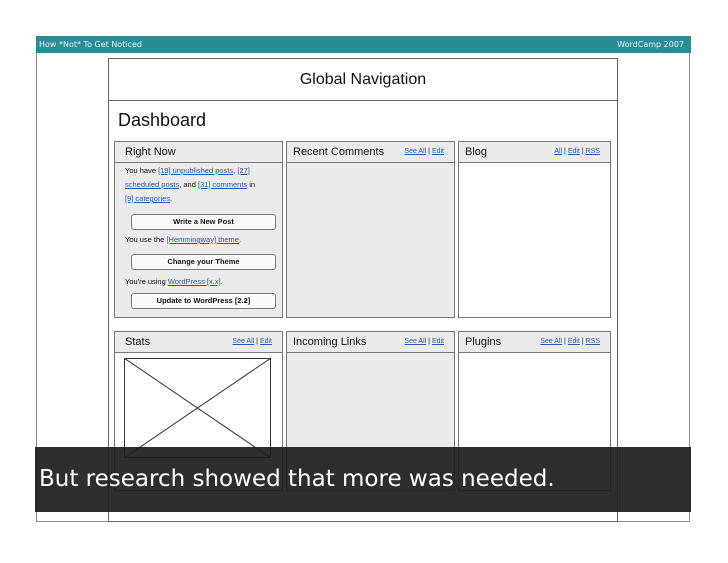 The image size is (728, 563). What do you see at coordinates (370, 342) in the screenshot?
I see `panel-header: Incoming Links See All | Edit` at bounding box center [370, 342].